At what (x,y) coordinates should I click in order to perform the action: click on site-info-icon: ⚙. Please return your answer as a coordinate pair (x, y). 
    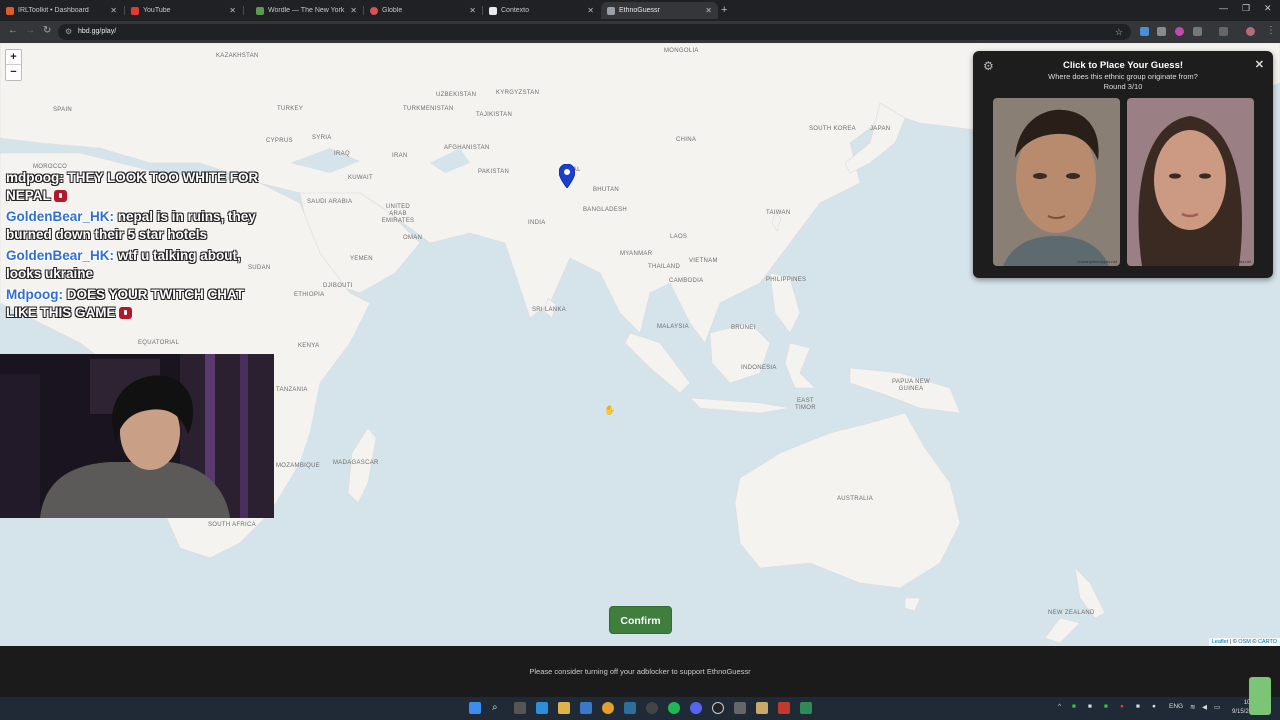
    Looking at the image, I should click on (68, 32).